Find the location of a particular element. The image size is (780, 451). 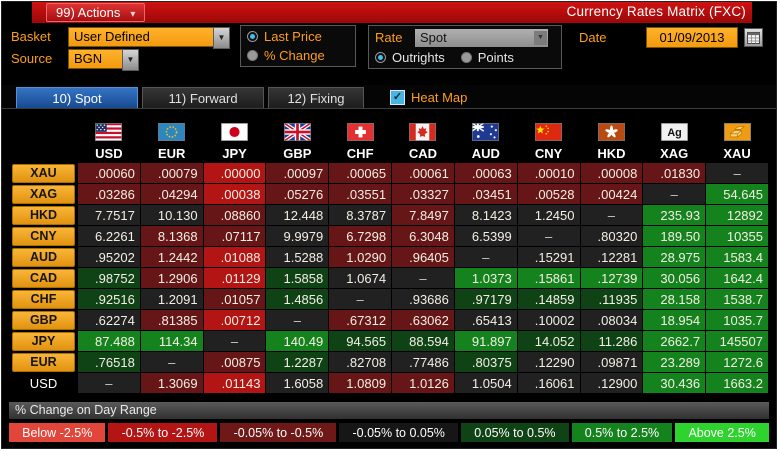

rate-cell-gbp-chf: .67312 is located at coordinates (360, 320).